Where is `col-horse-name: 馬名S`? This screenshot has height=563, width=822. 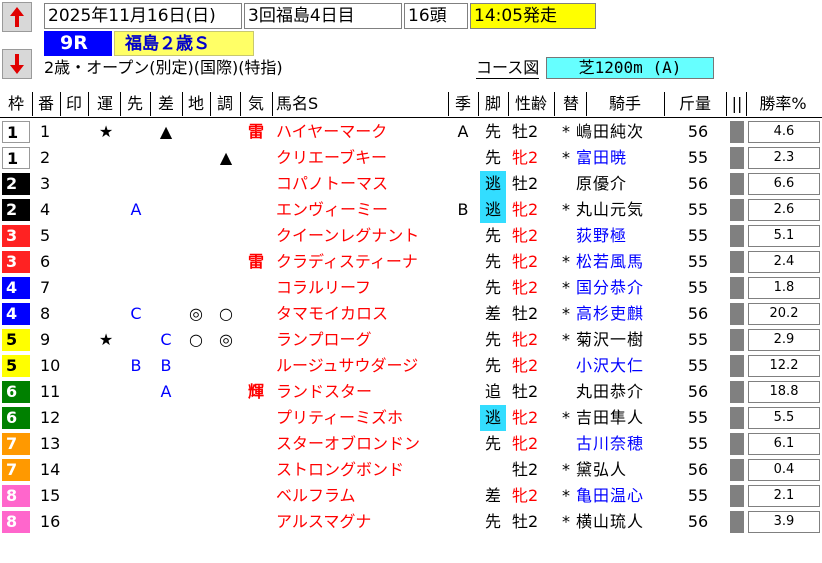
col-horse-name: 馬名S is located at coordinates (311, 103).